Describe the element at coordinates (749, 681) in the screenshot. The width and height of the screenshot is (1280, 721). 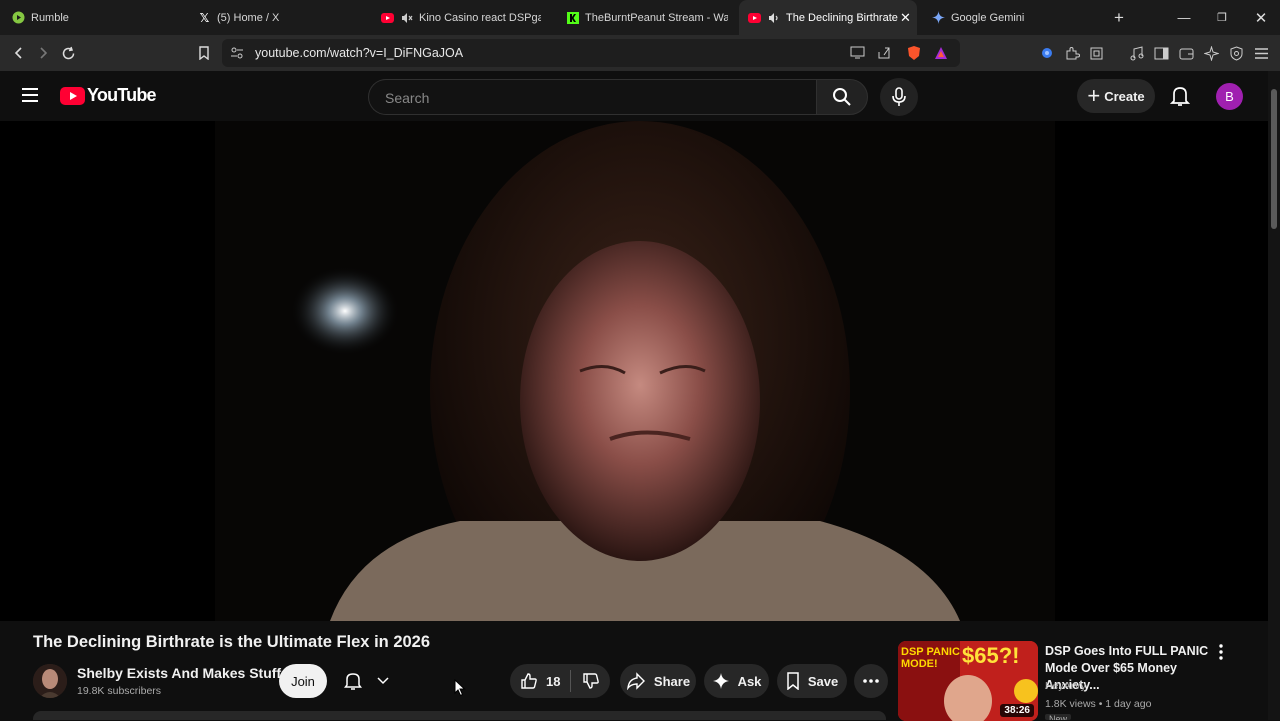
I see `ask-label: Ask` at that location.